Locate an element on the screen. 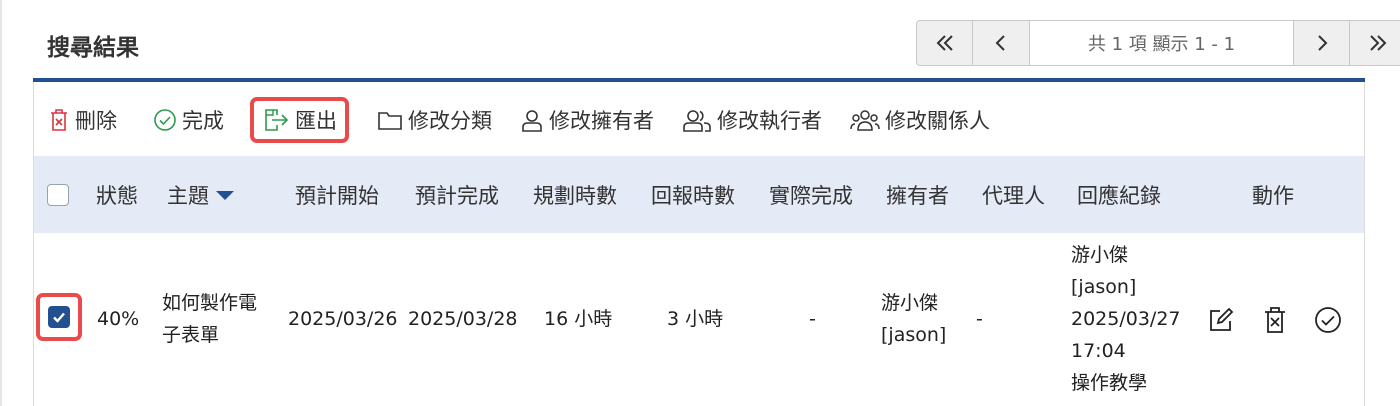 The width and height of the screenshot is (1400, 406). first-page-button is located at coordinates (944, 43).